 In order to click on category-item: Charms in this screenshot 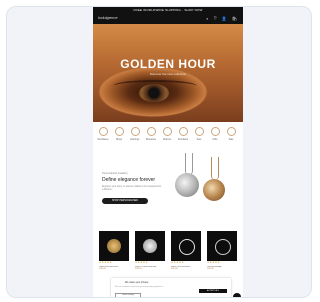, I will do `click(167, 134)`.